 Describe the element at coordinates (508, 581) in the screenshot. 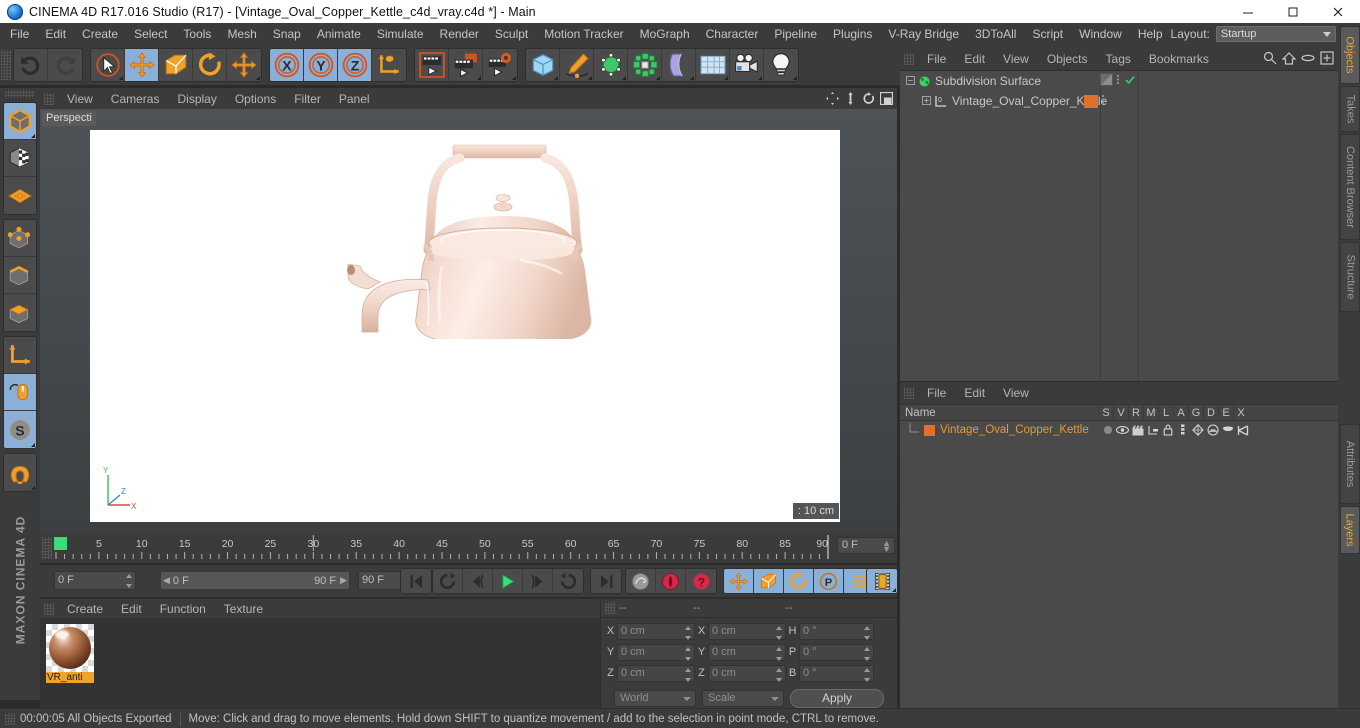

I see `play-forward-icon` at that location.